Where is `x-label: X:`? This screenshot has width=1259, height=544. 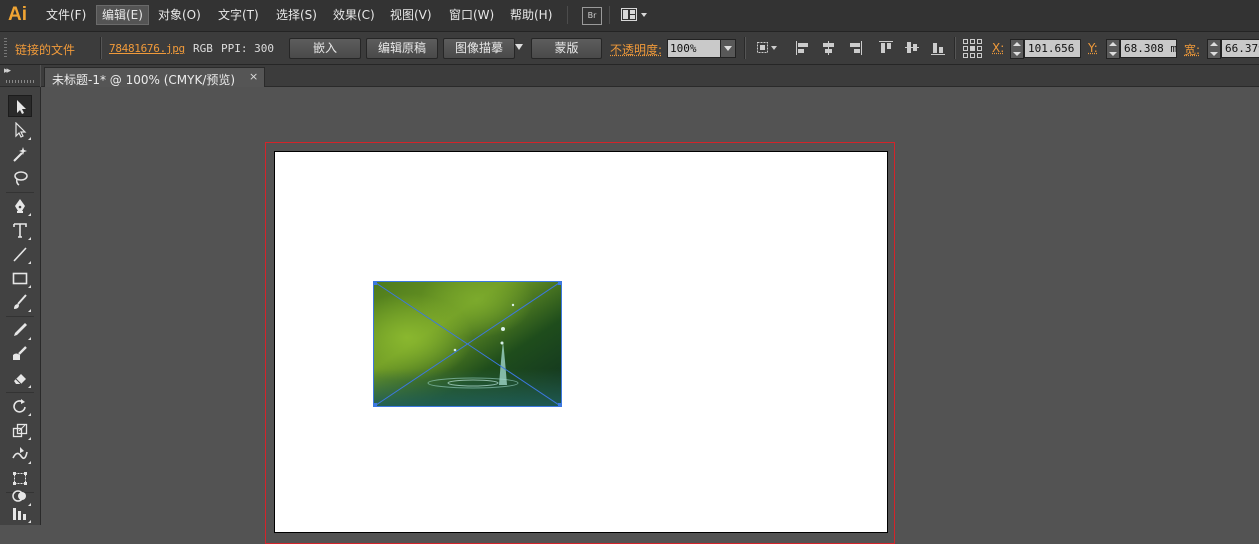 x-label: X: is located at coordinates (998, 48).